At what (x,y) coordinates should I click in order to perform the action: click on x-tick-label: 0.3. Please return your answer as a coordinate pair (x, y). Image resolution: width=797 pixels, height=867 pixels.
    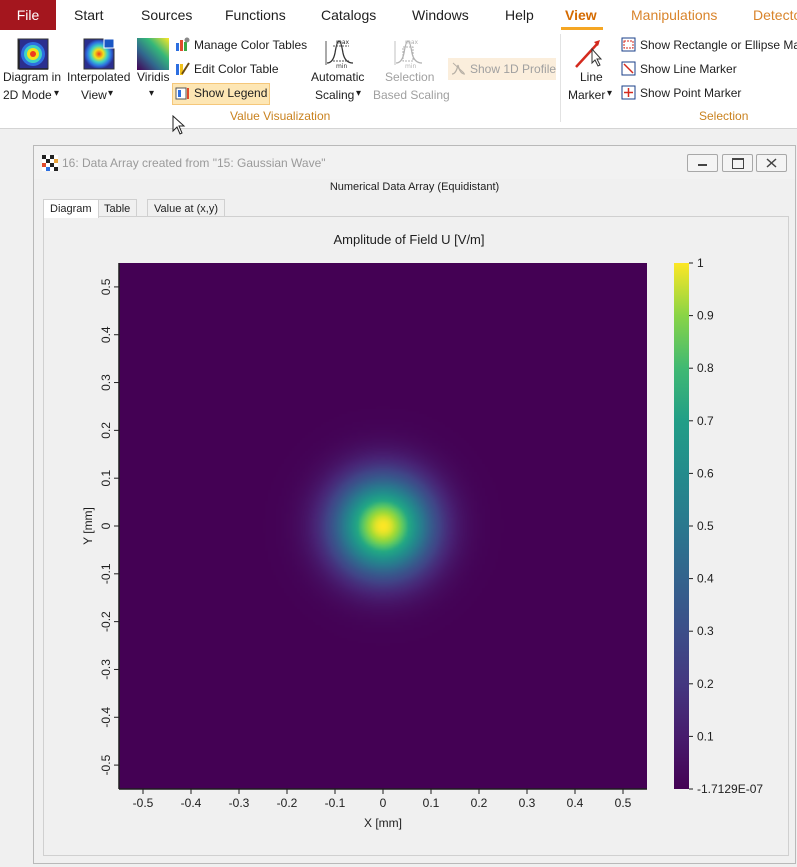
    Looking at the image, I should click on (527, 803).